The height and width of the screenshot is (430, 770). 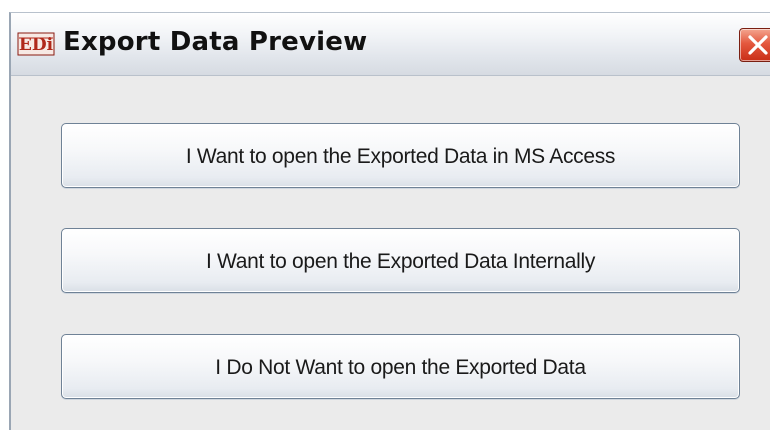 What do you see at coordinates (758, 45) in the screenshot?
I see `close-icon` at bounding box center [758, 45].